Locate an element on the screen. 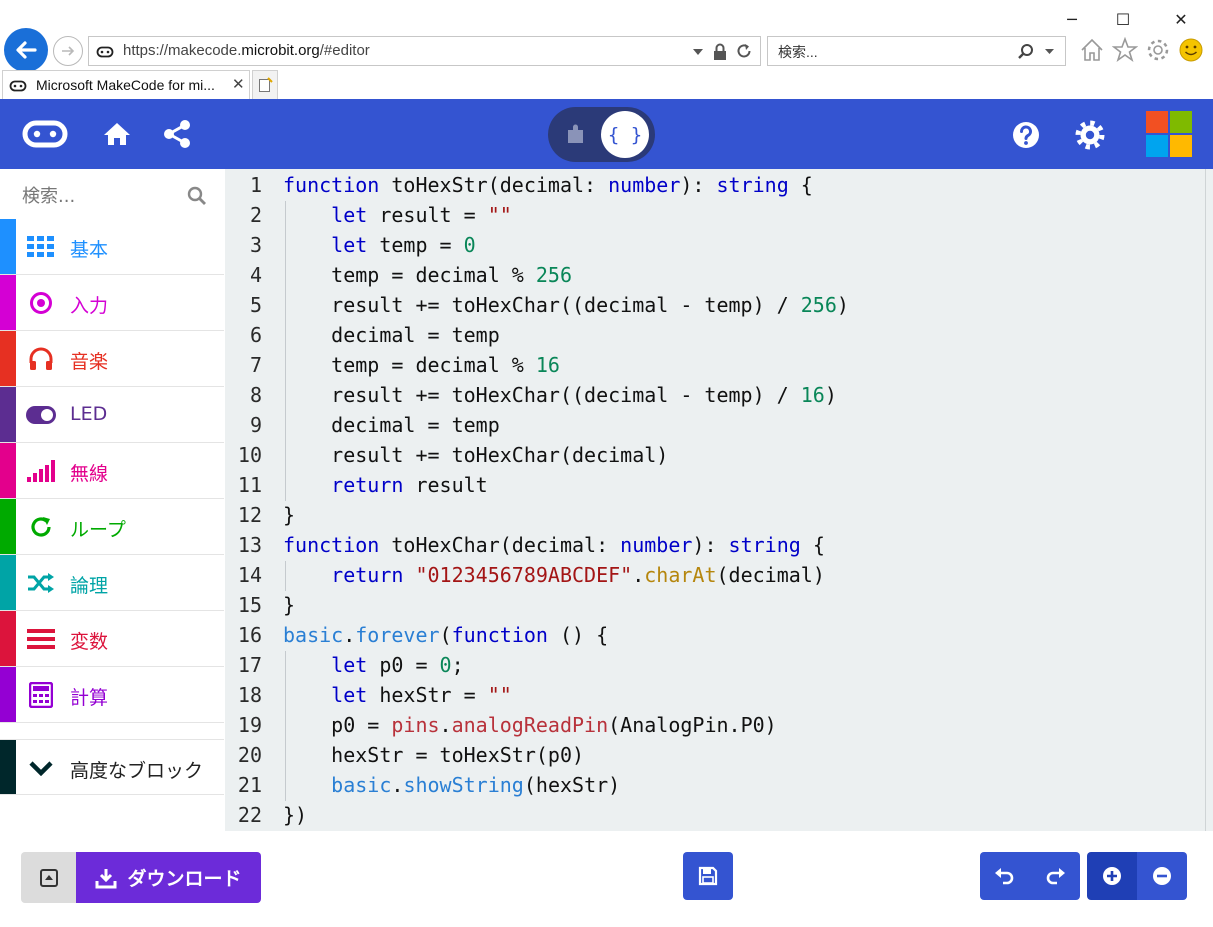  category-label: 計算 is located at coordinates (89, 698).